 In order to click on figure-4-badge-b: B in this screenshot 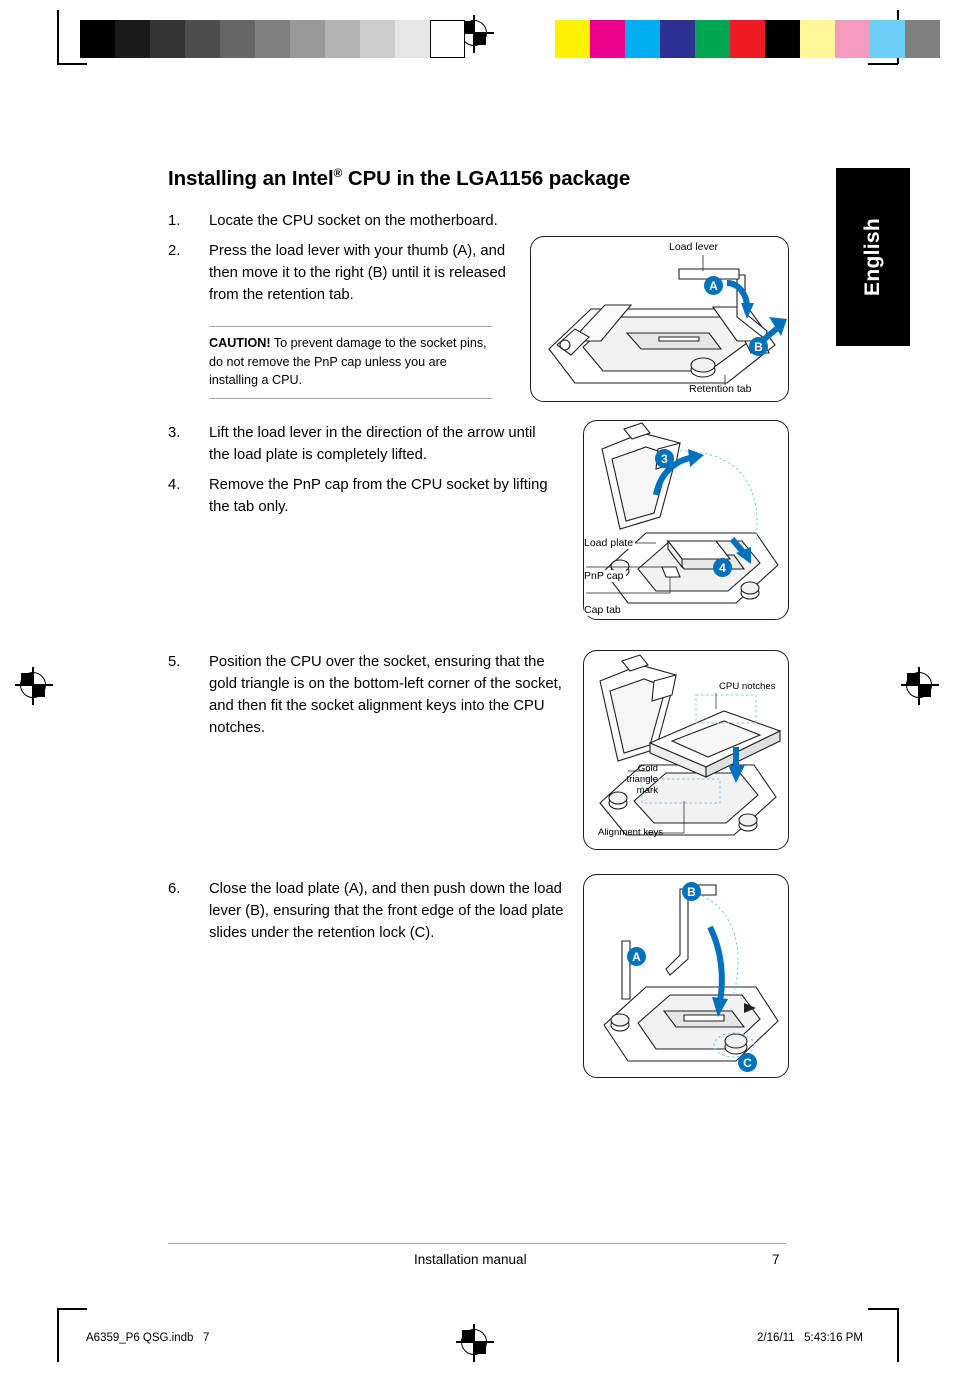, I will do `click(691, 891)`.